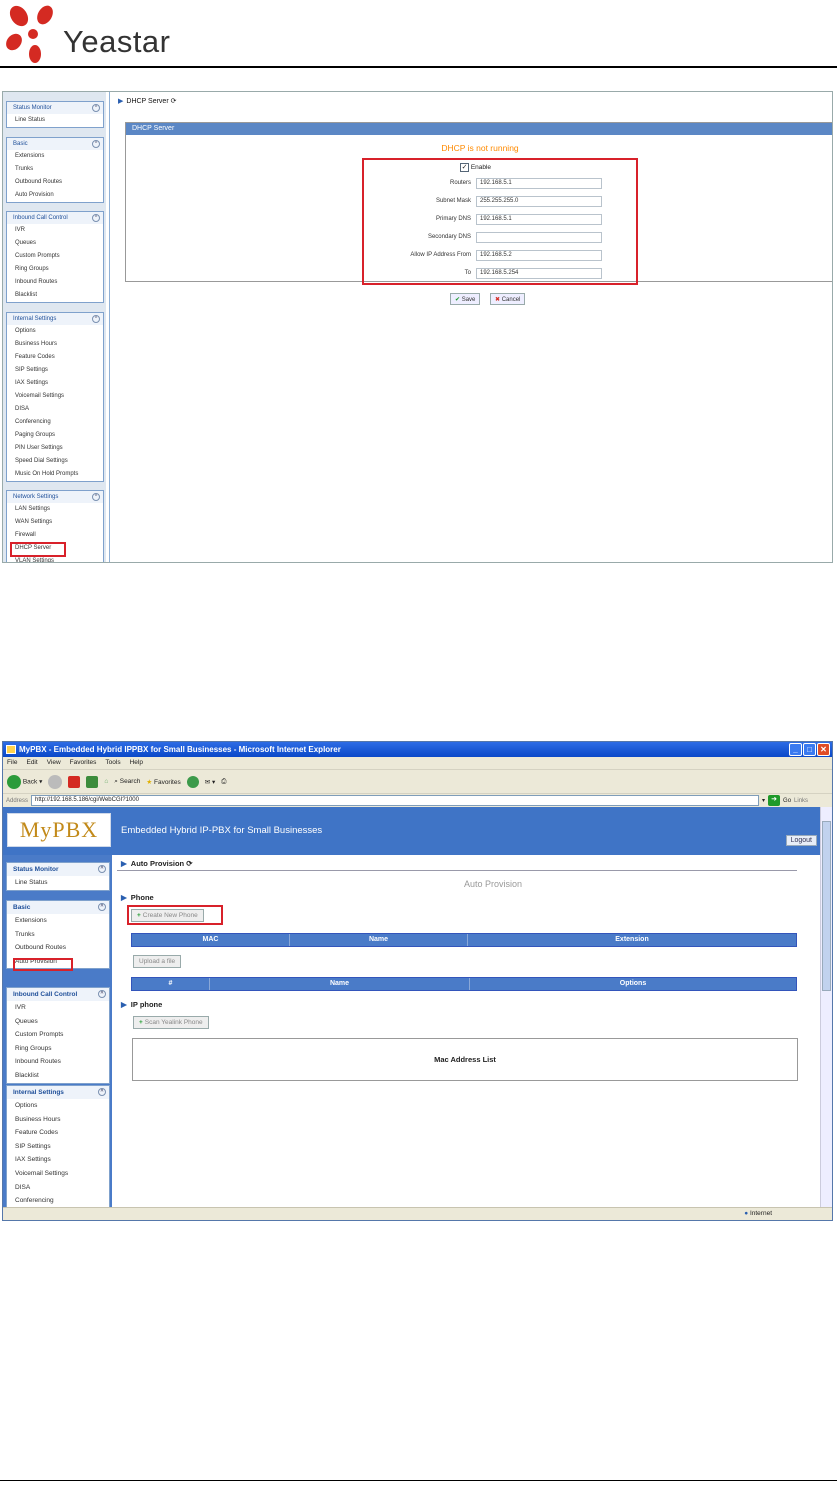 The width and height of the screenshot is (837, 1485). What do you see at coordinates (223, 782) in the screenshot?
I see `print-icon: ⎙` at bounding box center [223, 782].